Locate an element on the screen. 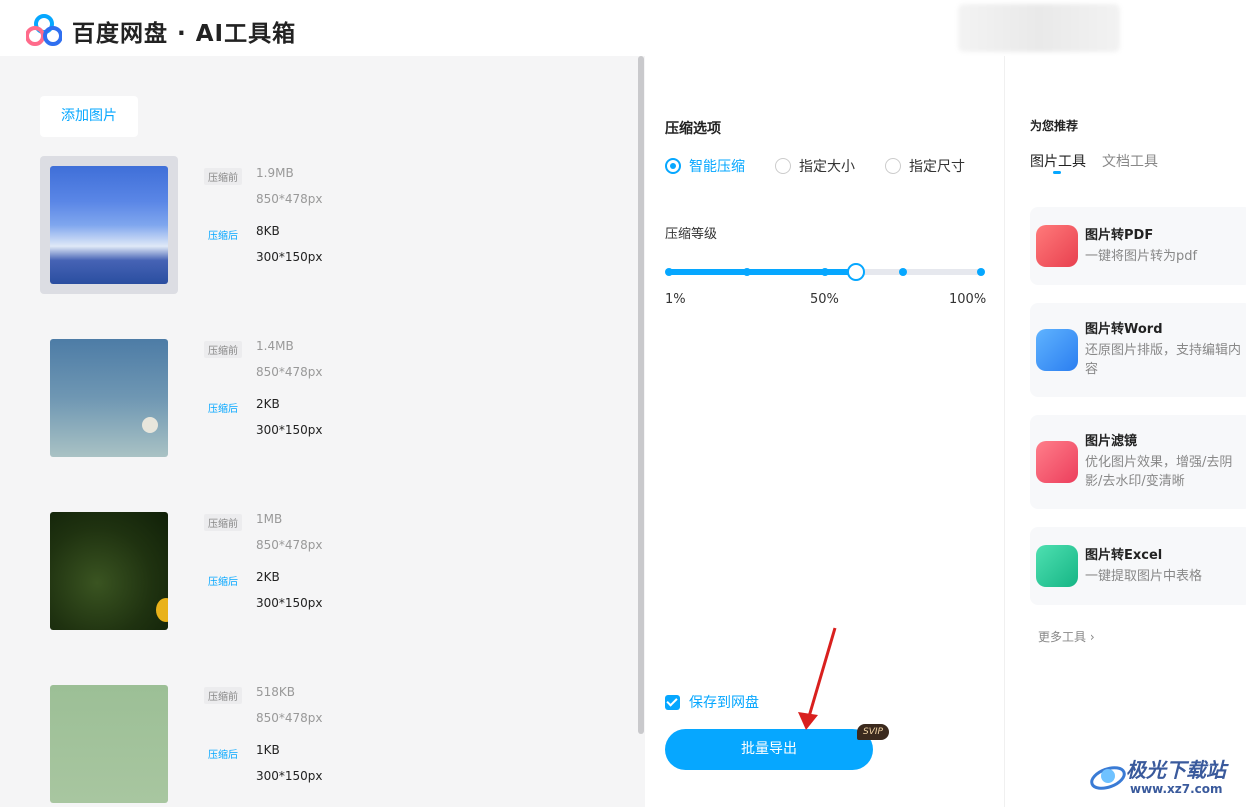 The height and width of the screenshot is (807, 1246). baidu-netdisk-logo is located at coordinates (44, 30).